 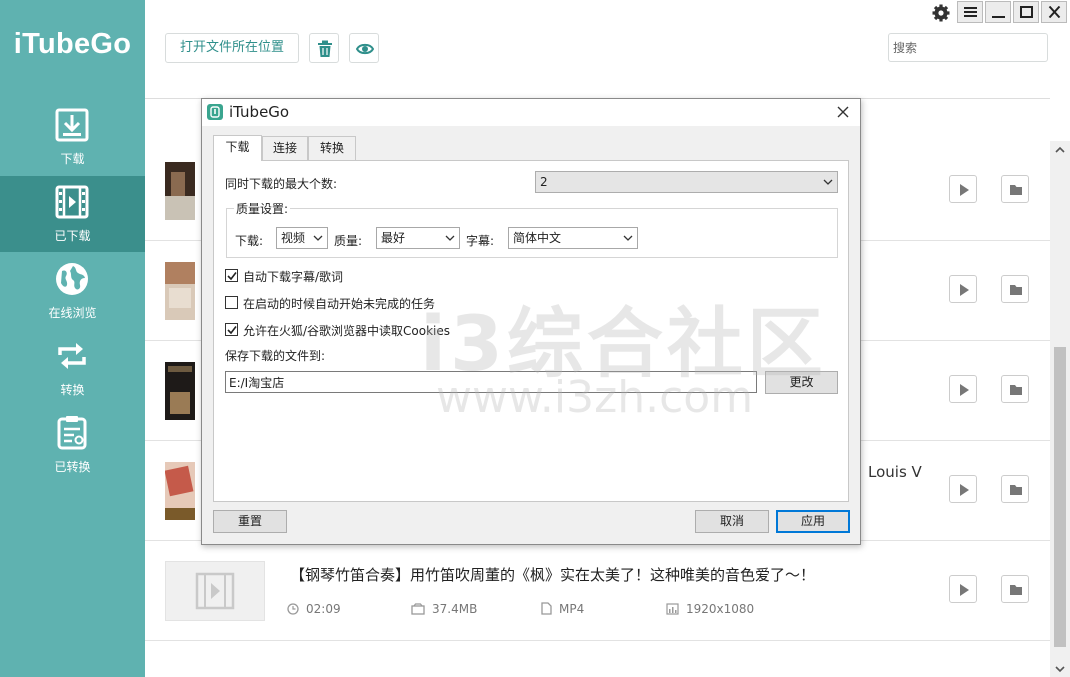 What do you see at coordinates (215, 112) in the screenshot?
I see `app-icon` at bounding box center [215, 112].